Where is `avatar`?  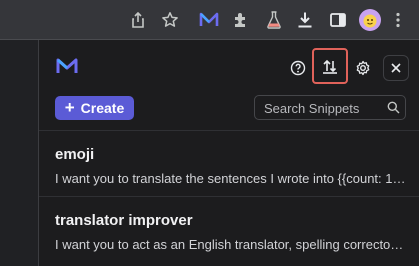 avatar is located at coordinates (370, 20).